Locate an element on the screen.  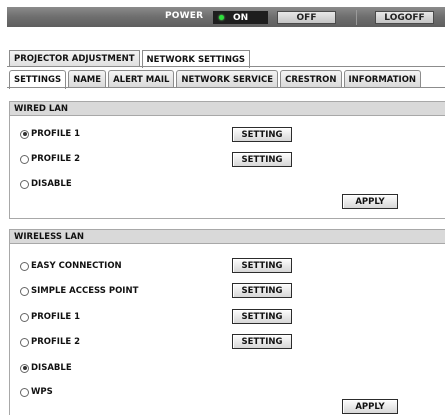
wireless-apply-button: APPLY is located at coordinates (370, 406).